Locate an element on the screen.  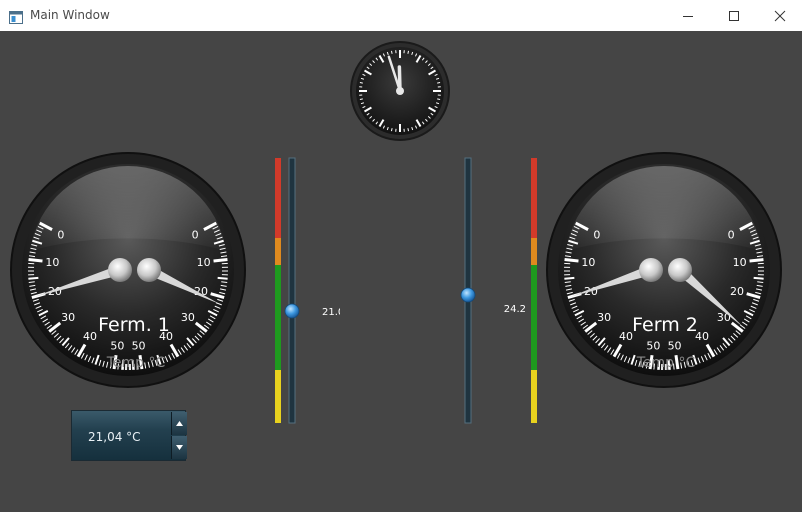
close-button is located at coordinates (779, 15).